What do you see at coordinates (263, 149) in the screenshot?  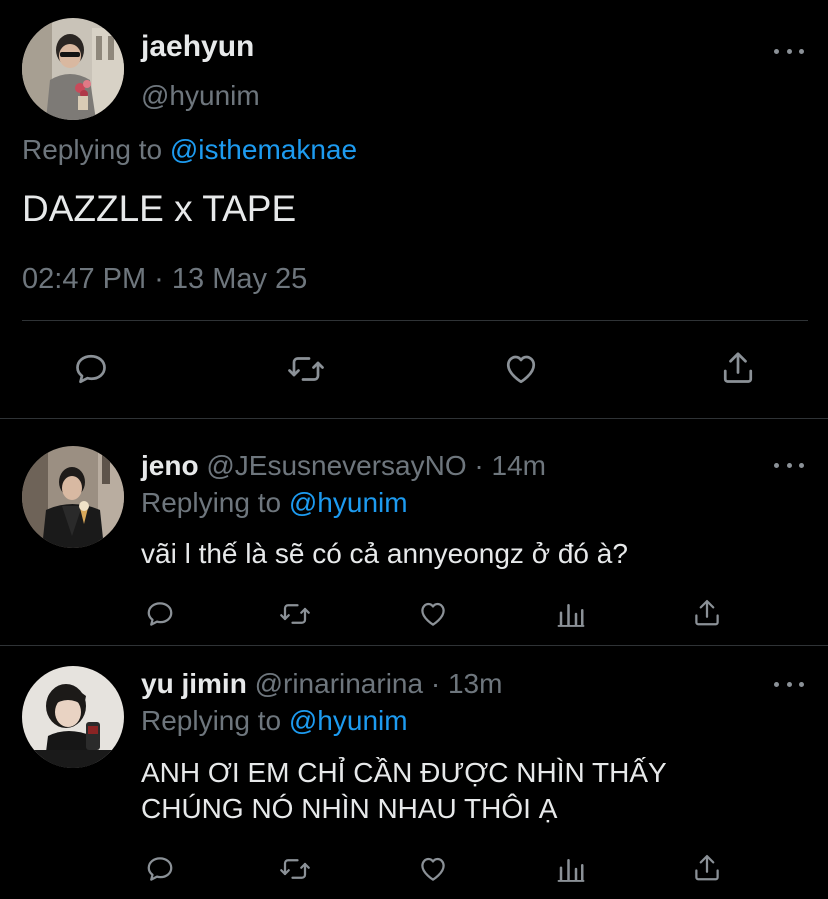 I see `replying-to-link: @isthemaknae` at bounding box center [263, 149].